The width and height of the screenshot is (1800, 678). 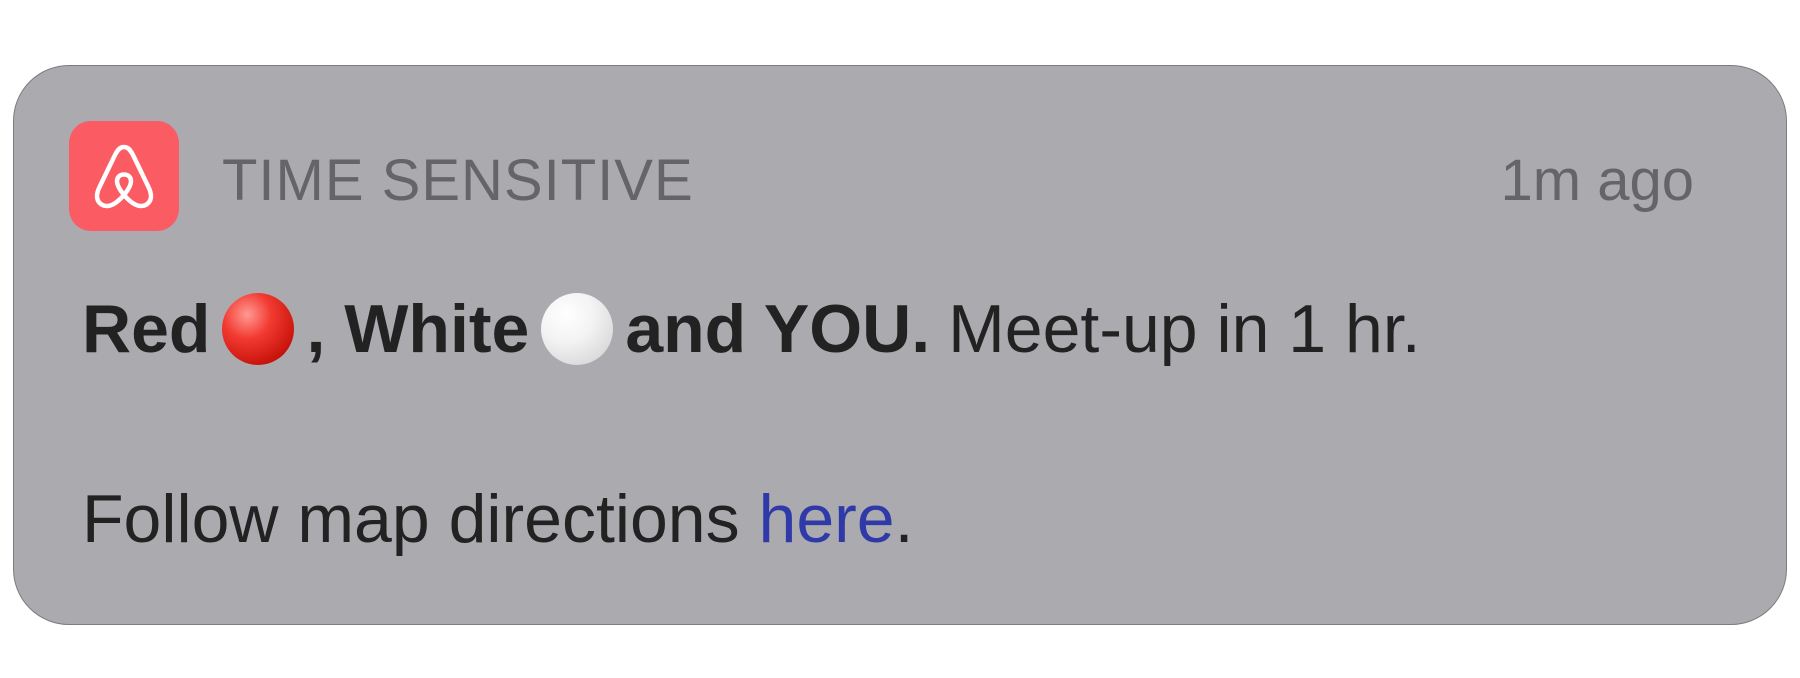 What do you see at coordinates (827, 519) in the screenshot?
I see `map-directions-link: here` at bounding box center [827, 519].